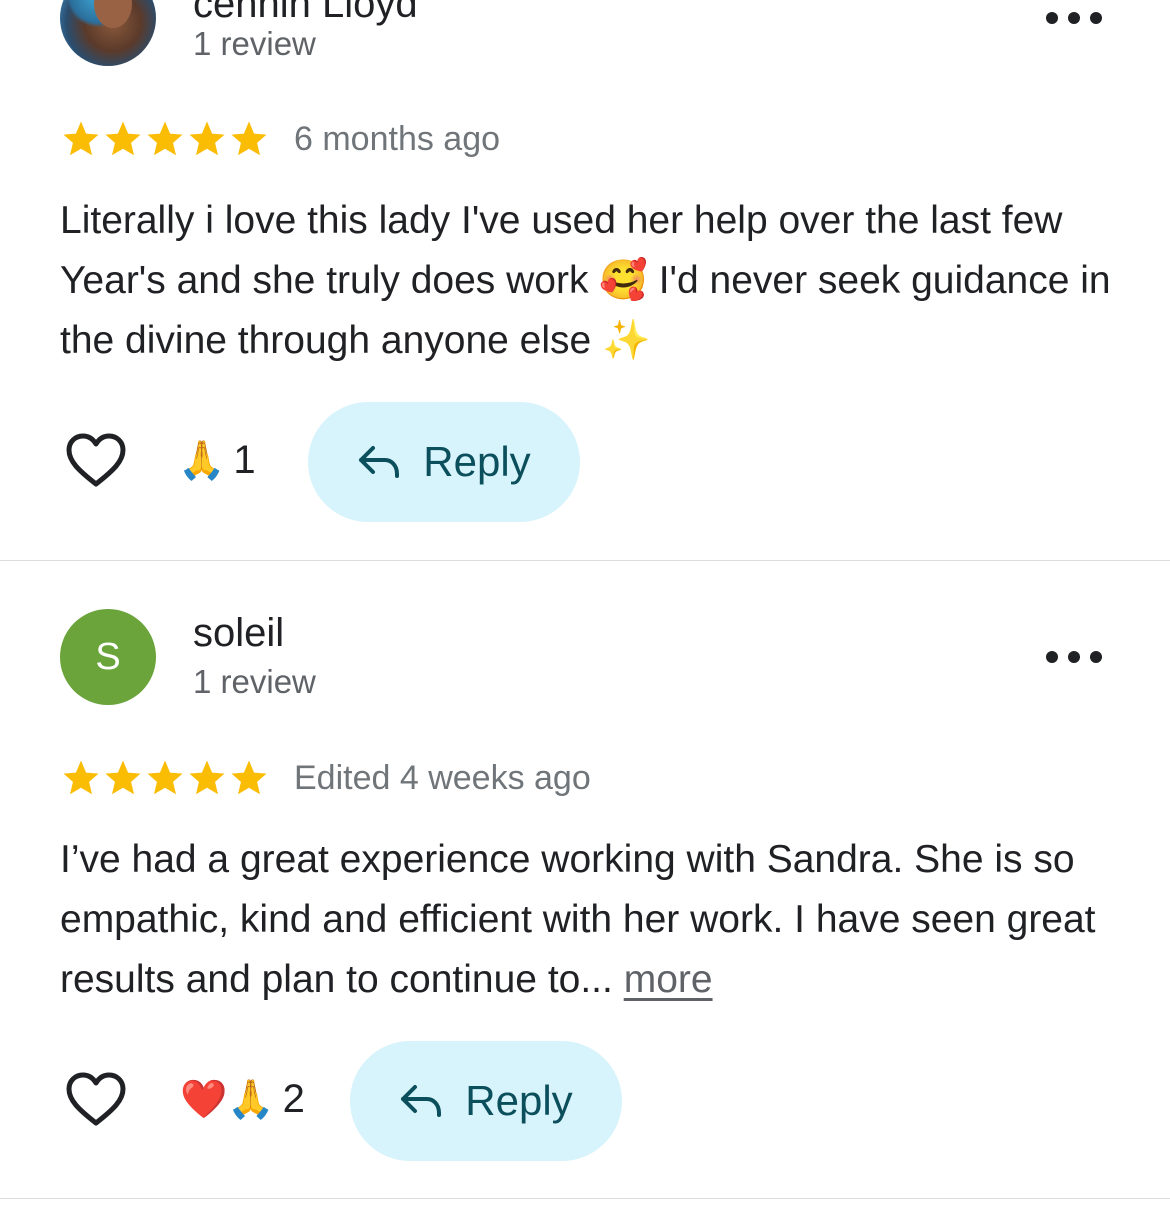  What do you see at coordinates (202, 460) in the screenshot?
I see `reaction-emoji: 🙏` at bounding box center [202, 460].